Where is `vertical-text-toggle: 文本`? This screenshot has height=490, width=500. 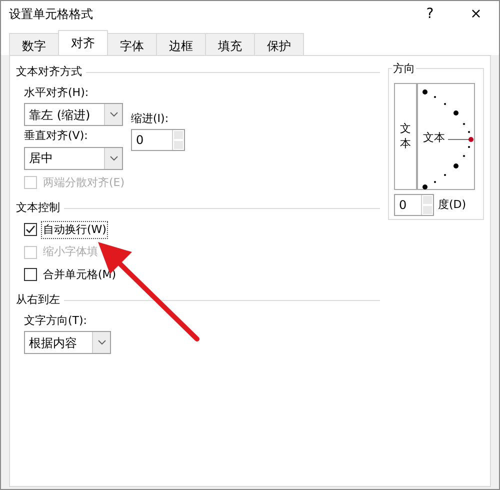
vertical-text-toggle: 文本 is located at coordinates (405, 136).